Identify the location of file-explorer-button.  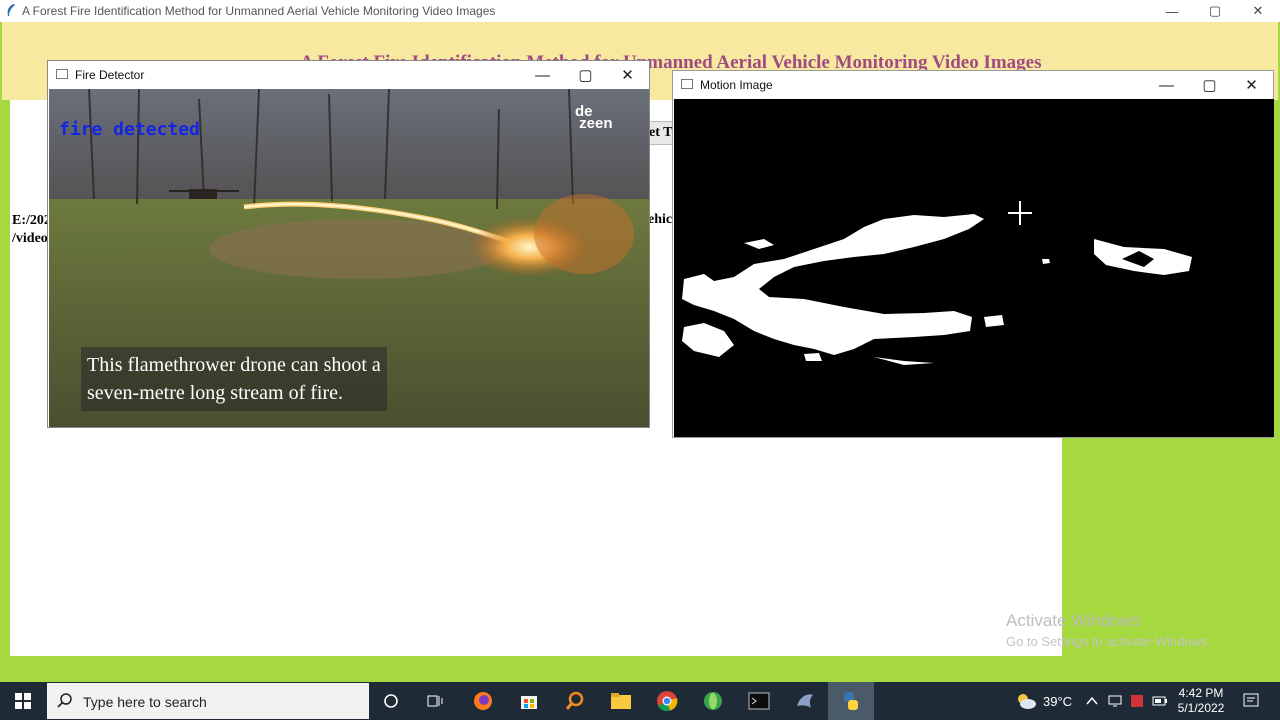
(621, 701).